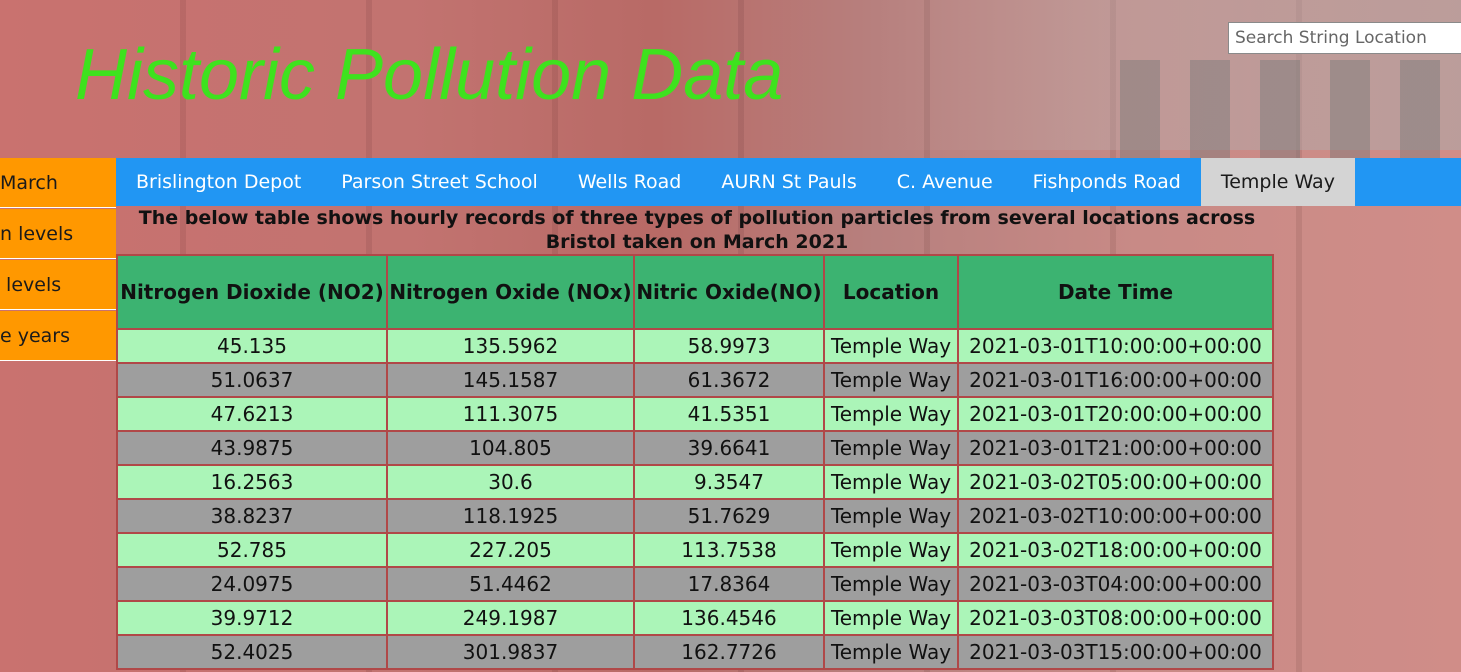  I want to click on cell-datetime: 2021-03-01T20:00:00+00:00, so click(1115, 414).